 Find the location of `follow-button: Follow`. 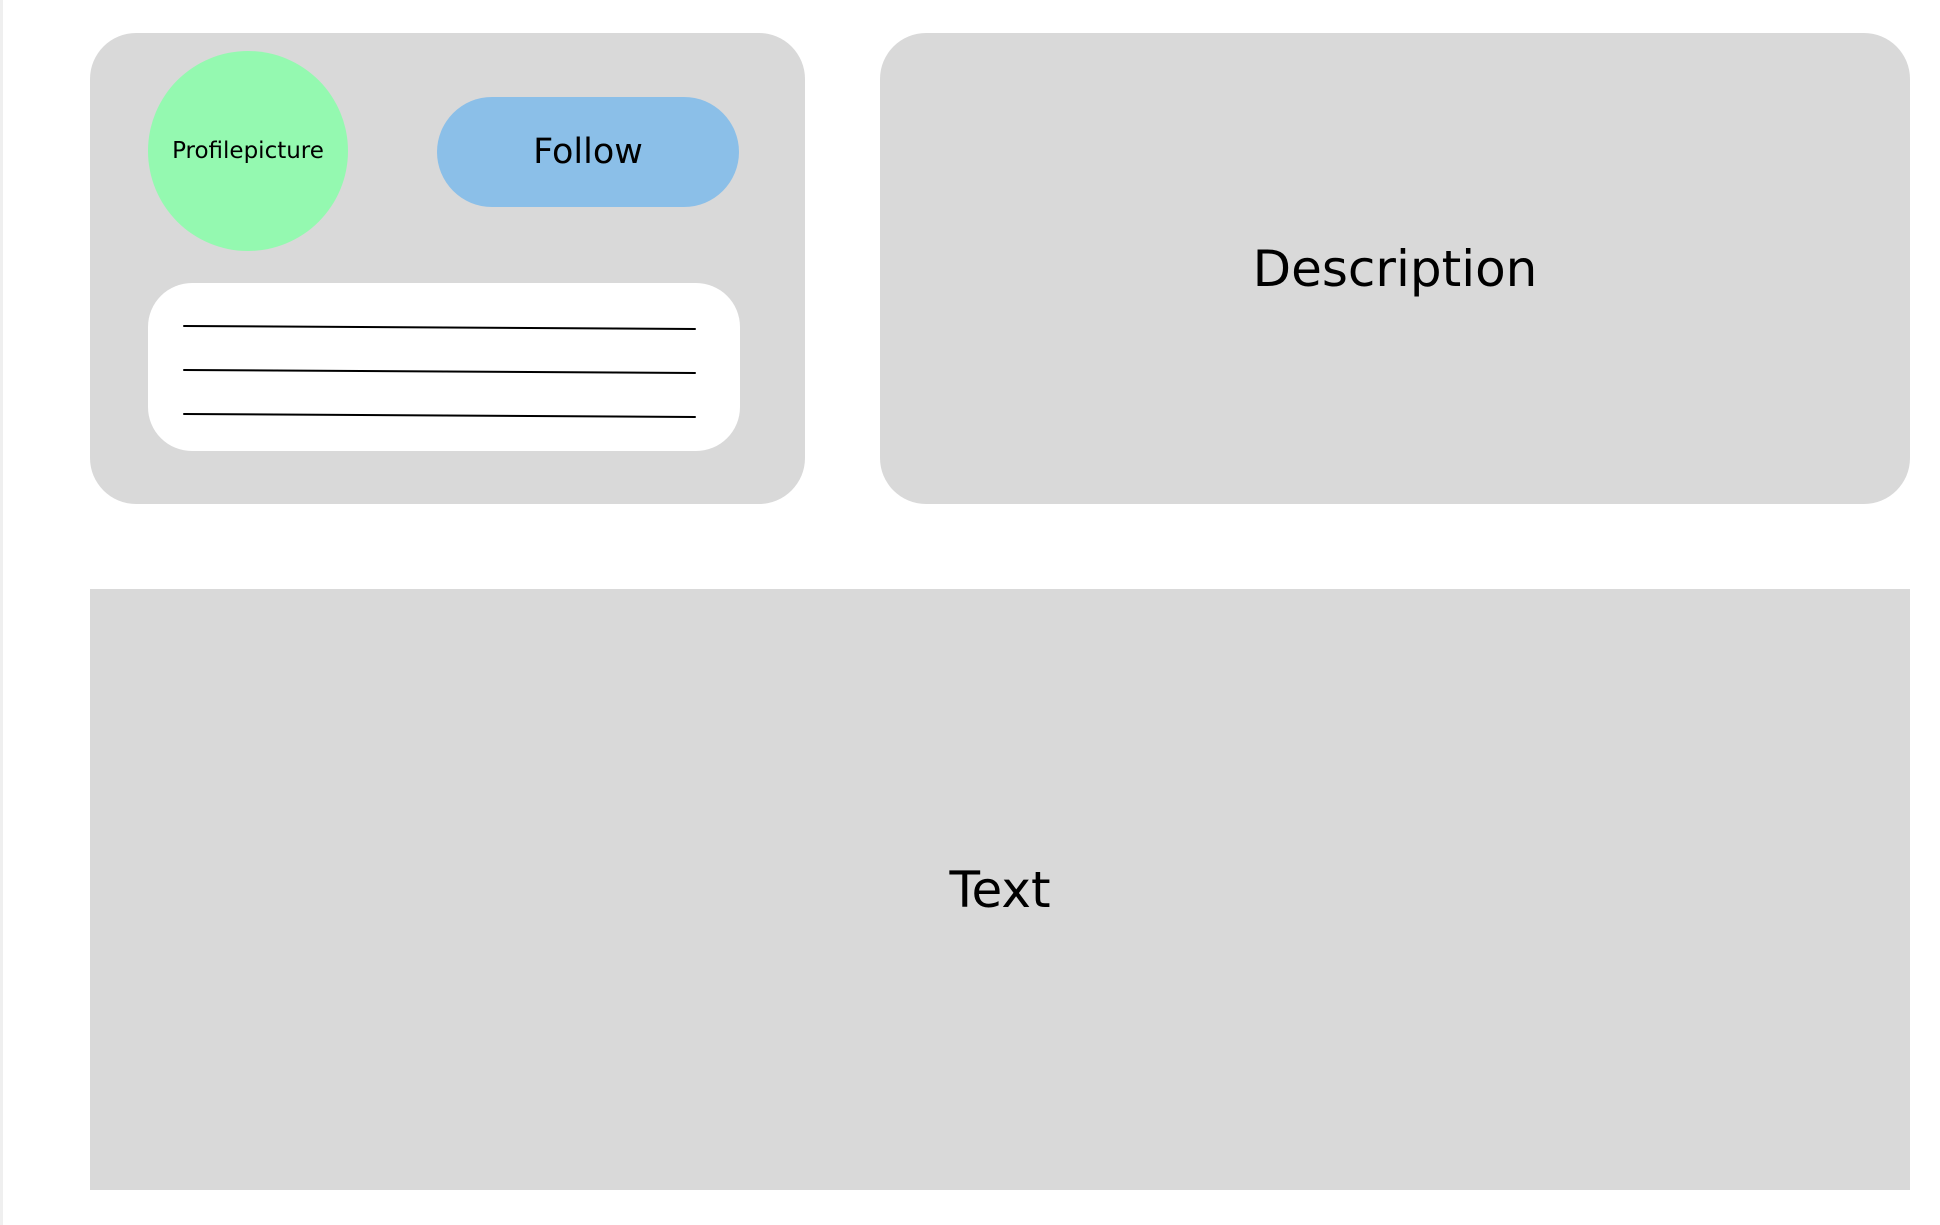

follow-button: Follow is located at coordinates (588, 152).